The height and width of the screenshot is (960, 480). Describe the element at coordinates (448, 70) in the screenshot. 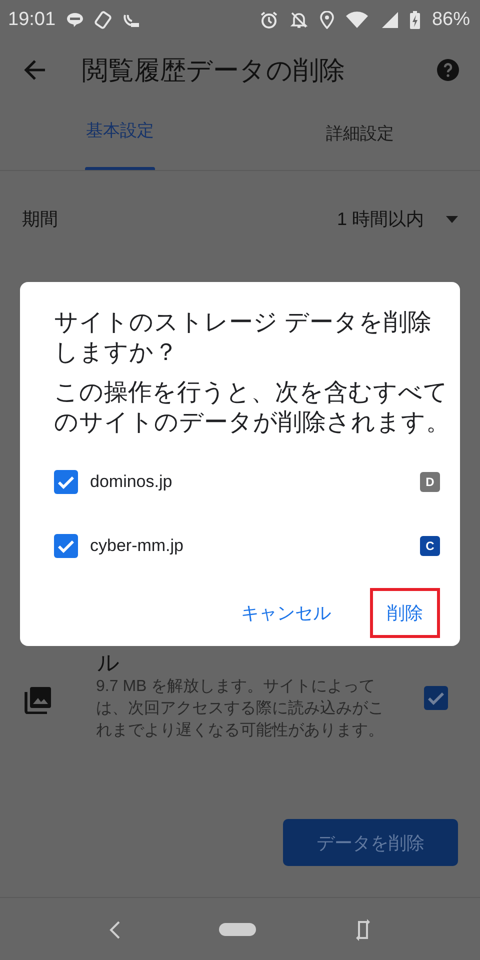

I see `help-icon` at that location.